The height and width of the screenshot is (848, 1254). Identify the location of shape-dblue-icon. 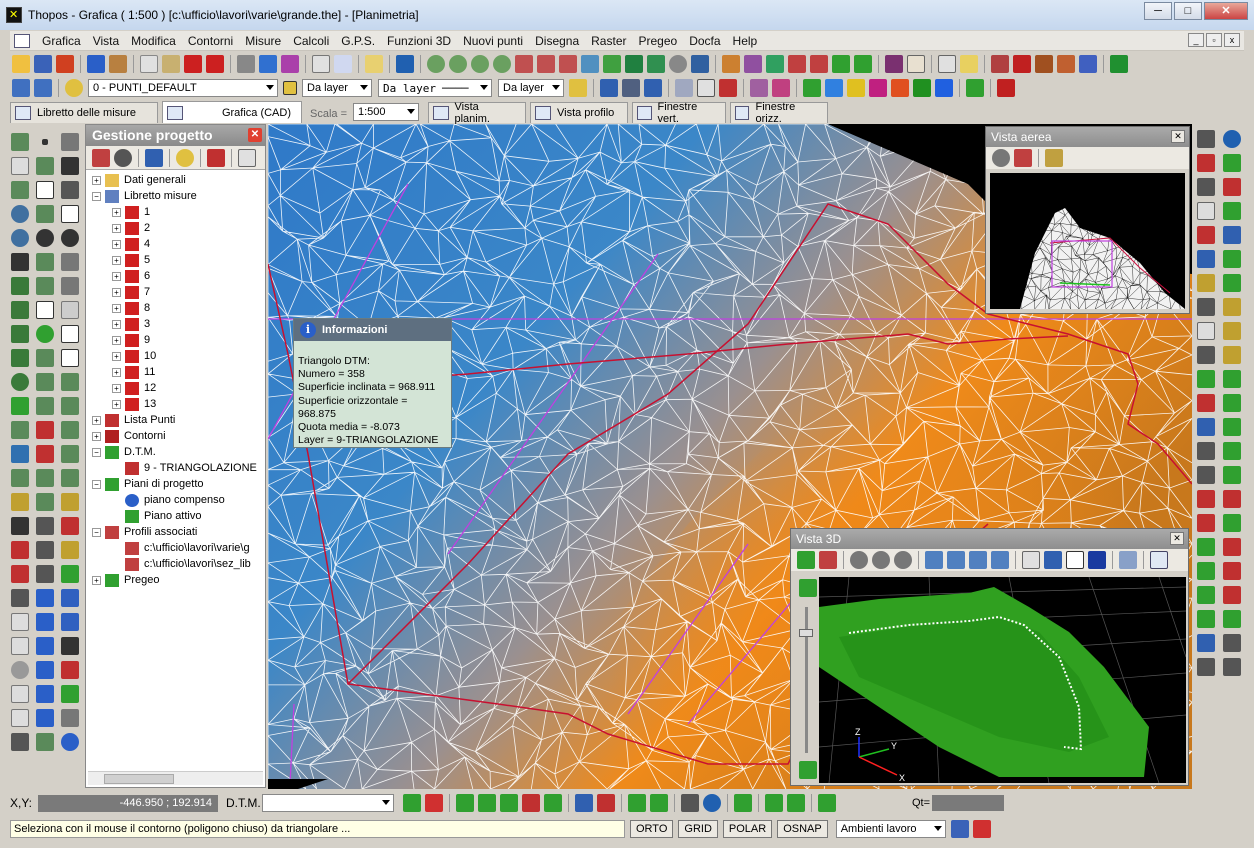
(944, 88).